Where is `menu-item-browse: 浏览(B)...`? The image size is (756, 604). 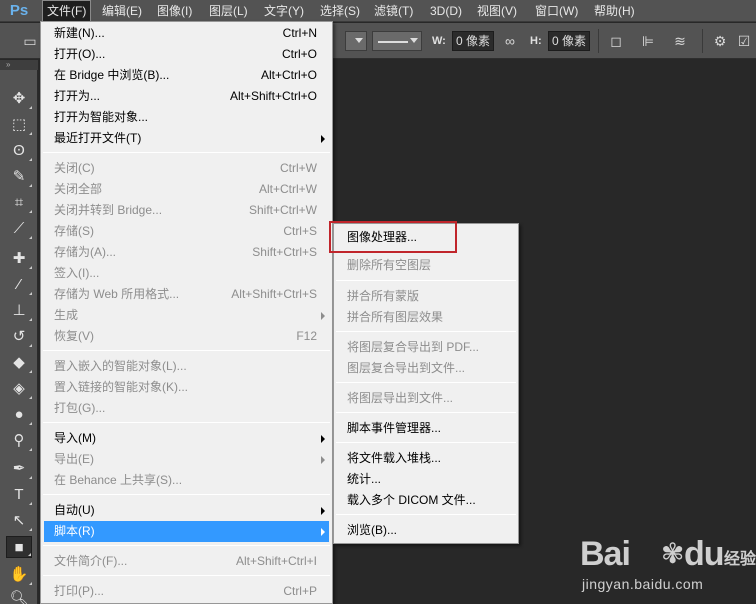 menu-item-browse: 浏览(B)... is located at coordinates (426, 530).